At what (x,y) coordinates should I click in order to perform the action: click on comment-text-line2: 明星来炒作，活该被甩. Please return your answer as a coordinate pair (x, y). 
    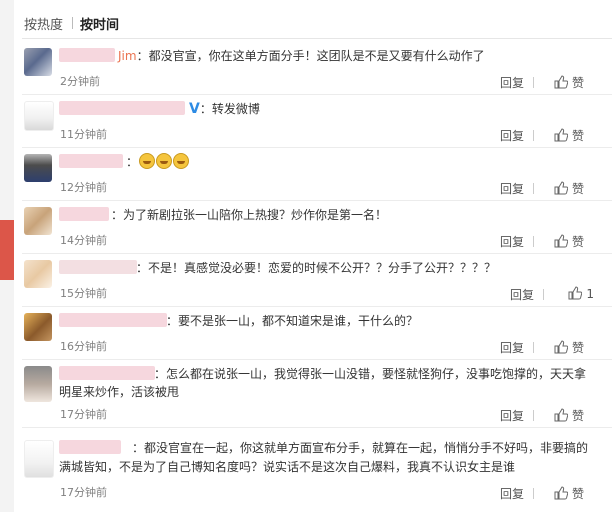
    Looking at the image, I should click on (119, 392).